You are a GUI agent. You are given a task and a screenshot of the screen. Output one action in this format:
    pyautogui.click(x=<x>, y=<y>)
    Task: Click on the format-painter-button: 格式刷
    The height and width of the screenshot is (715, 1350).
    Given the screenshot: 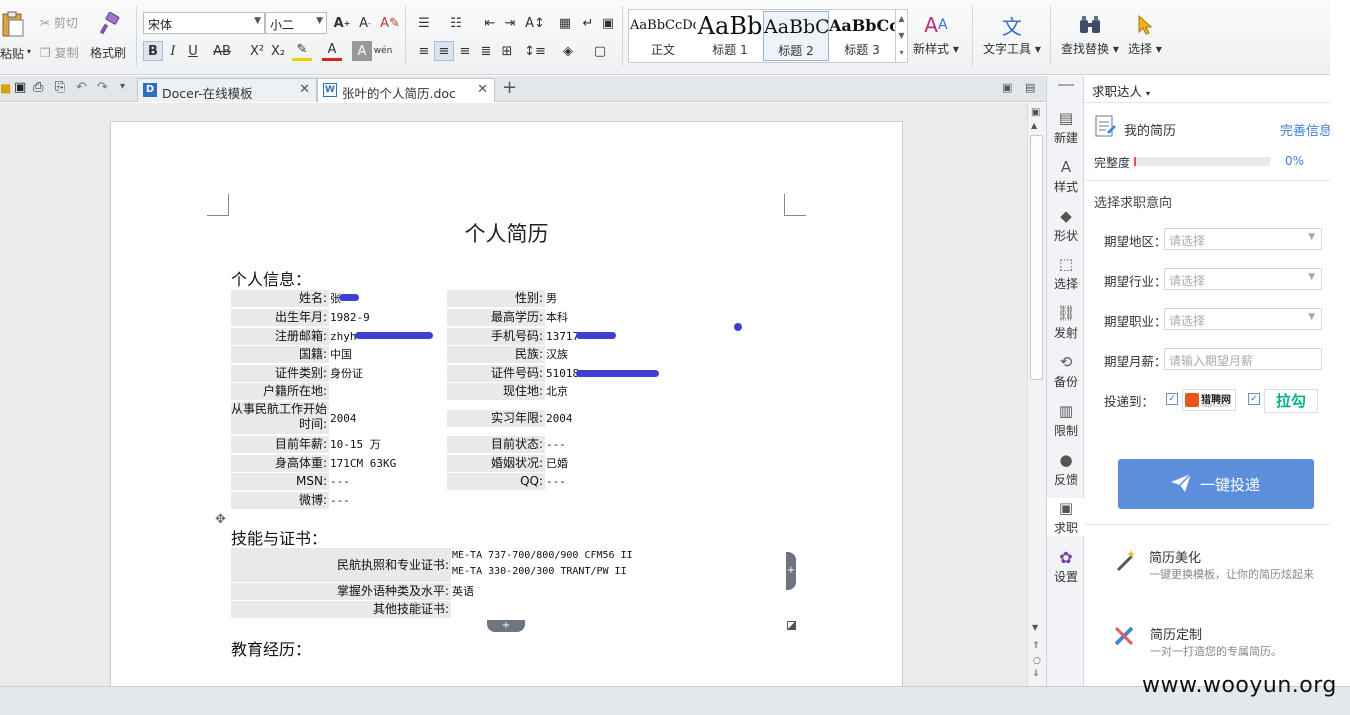 What is the action you would take?
    pyautogui.click(x=108, y=52)
    